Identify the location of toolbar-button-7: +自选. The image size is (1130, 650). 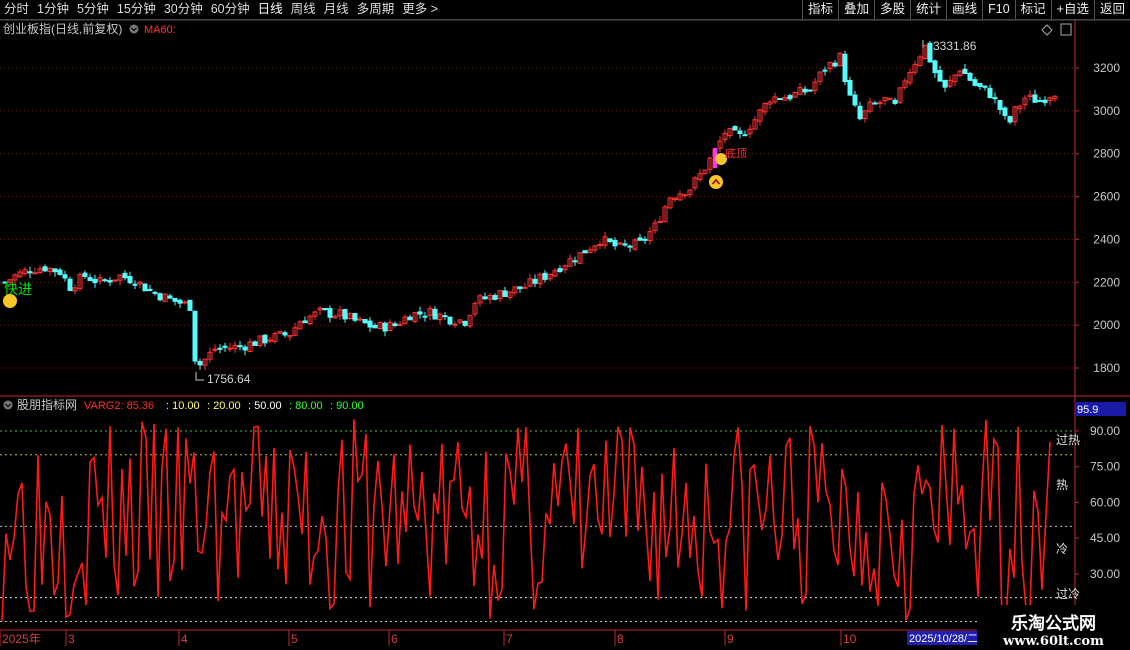
(1072, 9).